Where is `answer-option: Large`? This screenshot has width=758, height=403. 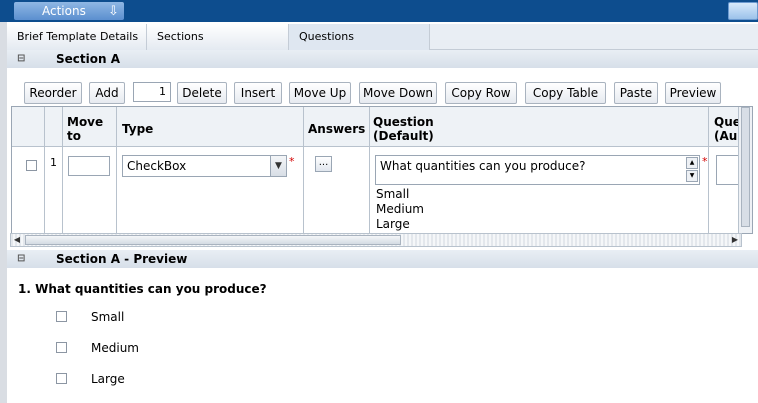 answer-option: Large is located at coordinates (393, 224).